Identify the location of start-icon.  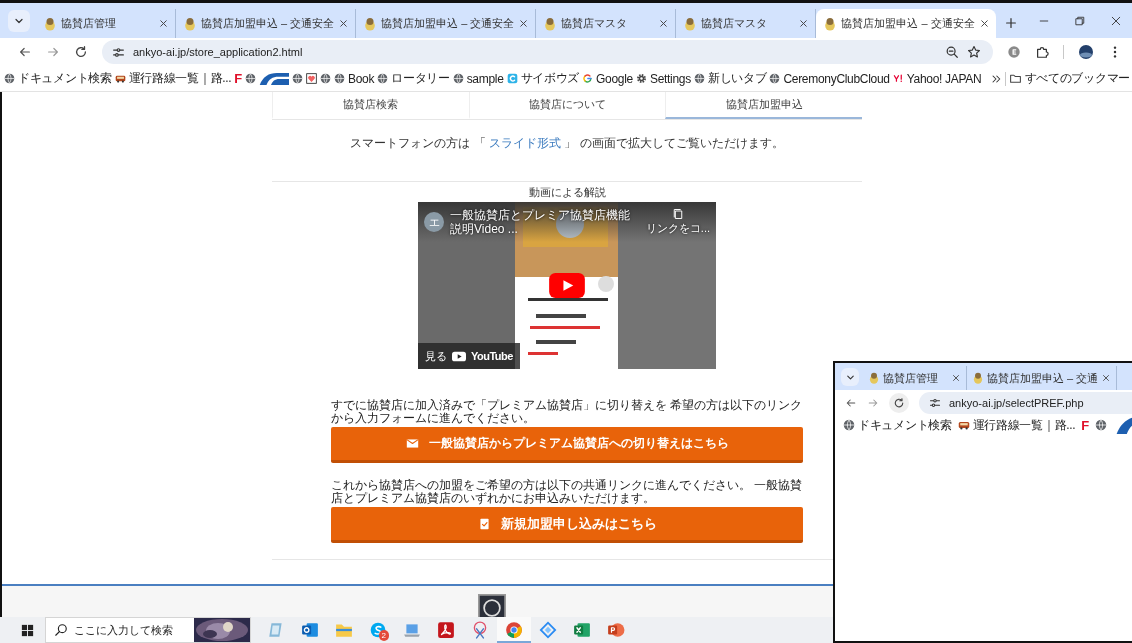
(27, 630).